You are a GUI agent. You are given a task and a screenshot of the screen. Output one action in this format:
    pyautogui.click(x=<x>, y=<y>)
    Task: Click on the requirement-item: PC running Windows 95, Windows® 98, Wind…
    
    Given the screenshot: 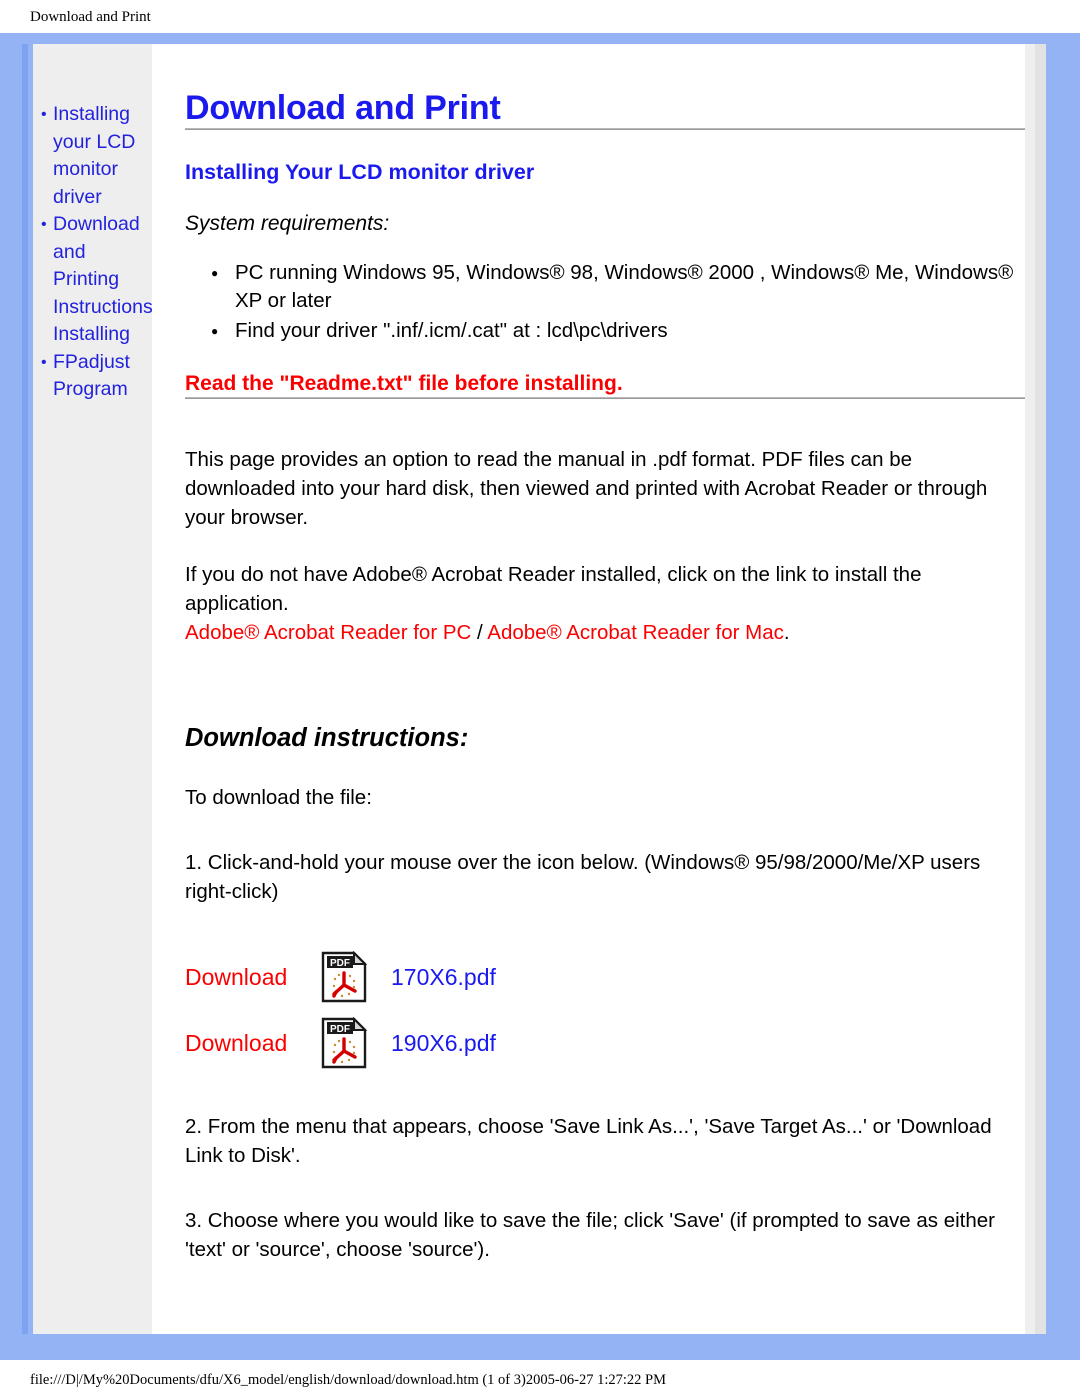 What is the action you would take?
    pyautogui.click(x=619, y=287)
    